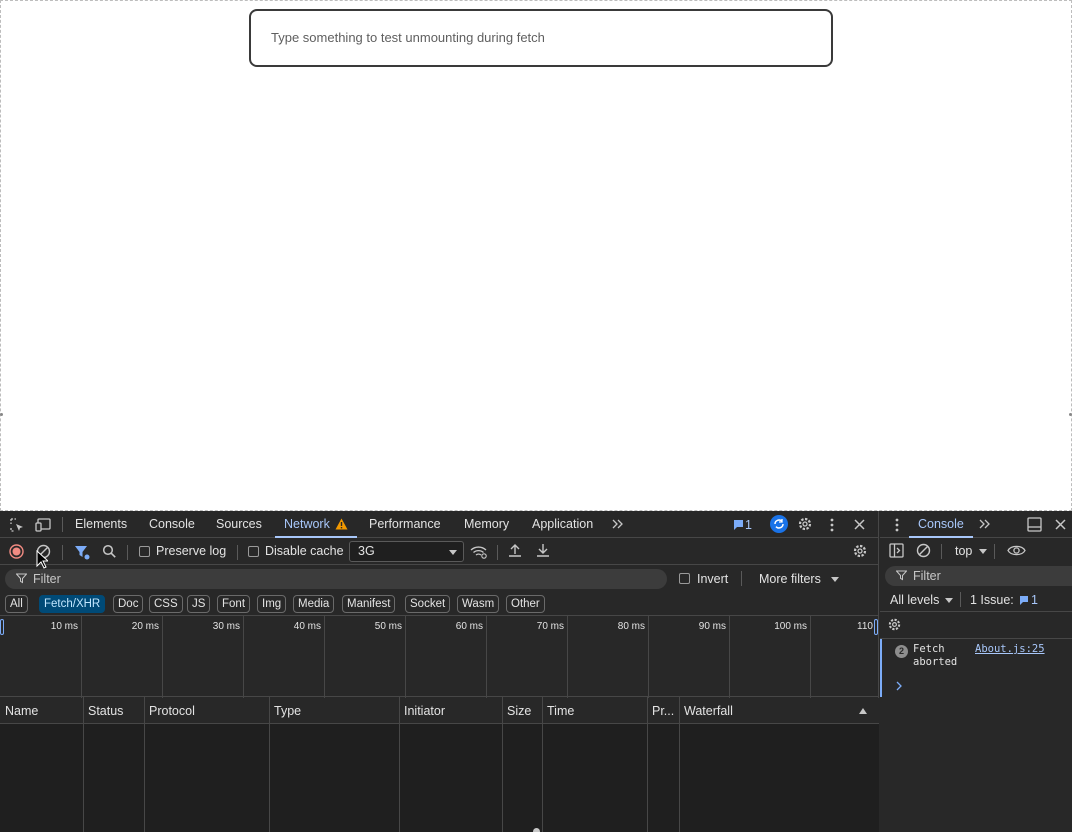 This screenshot has width=1072, height=832. I want to click on column-header-waterfall: Waterfall, so click(706, 711).